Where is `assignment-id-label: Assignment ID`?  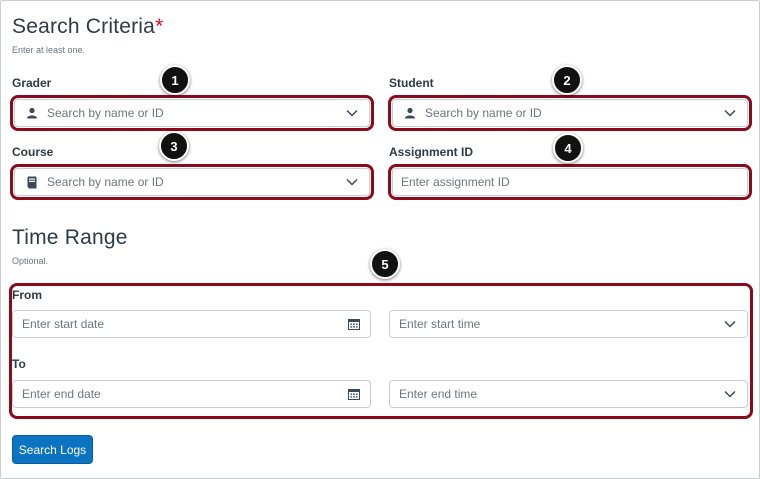 assignment-id-label: Assignment ID is located at coordinates (431, 152).